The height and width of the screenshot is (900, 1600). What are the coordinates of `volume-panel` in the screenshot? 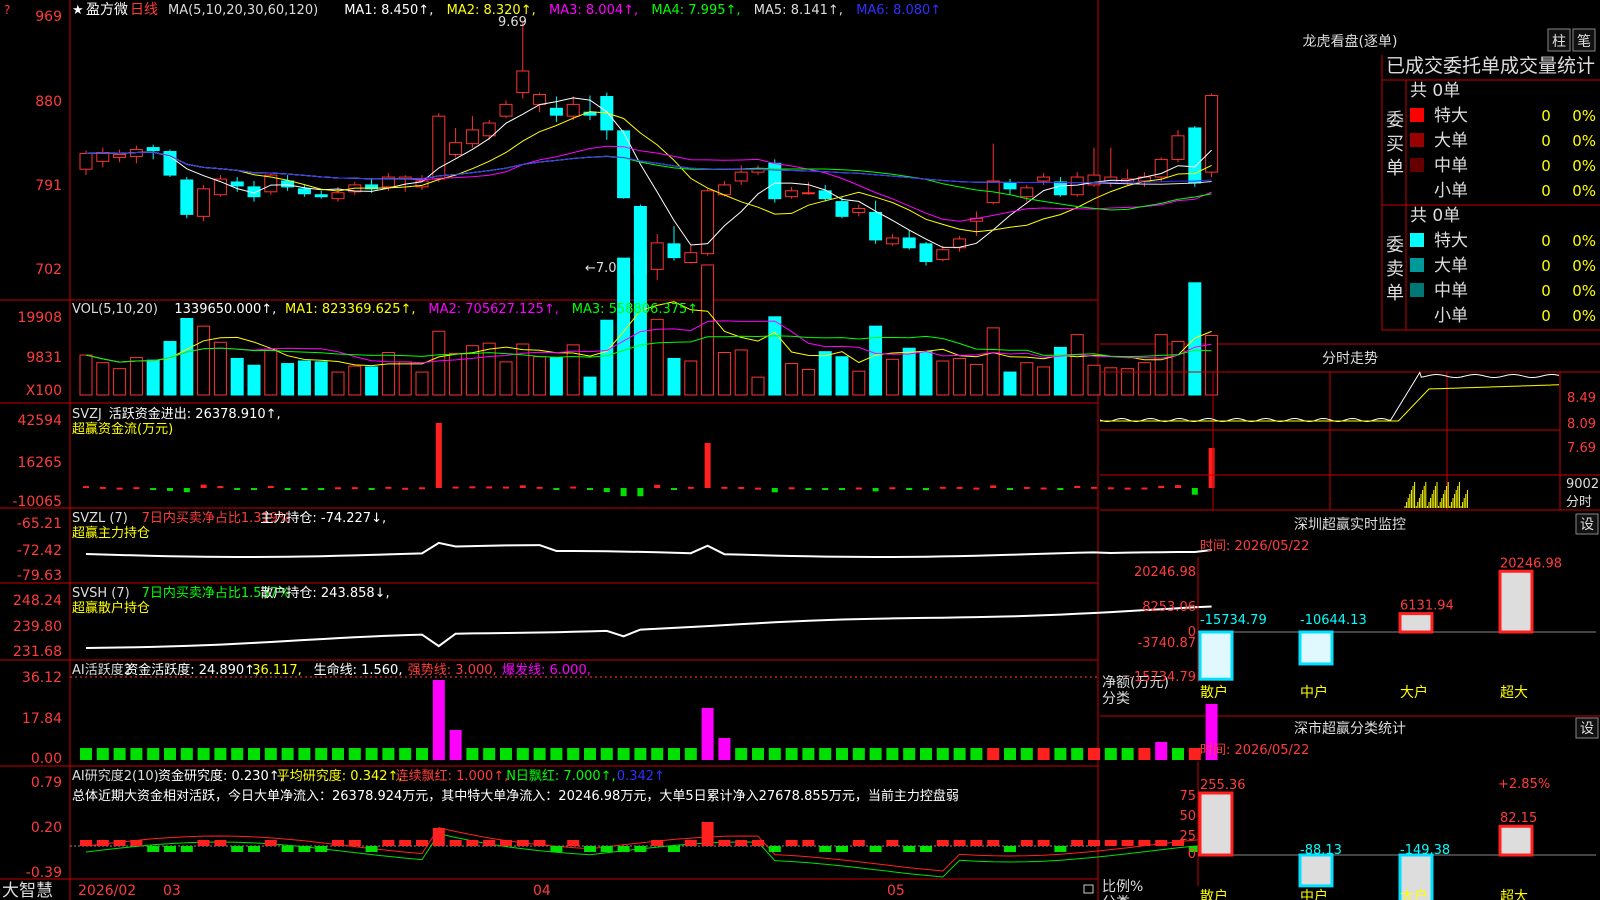 It's located at (649, 323).